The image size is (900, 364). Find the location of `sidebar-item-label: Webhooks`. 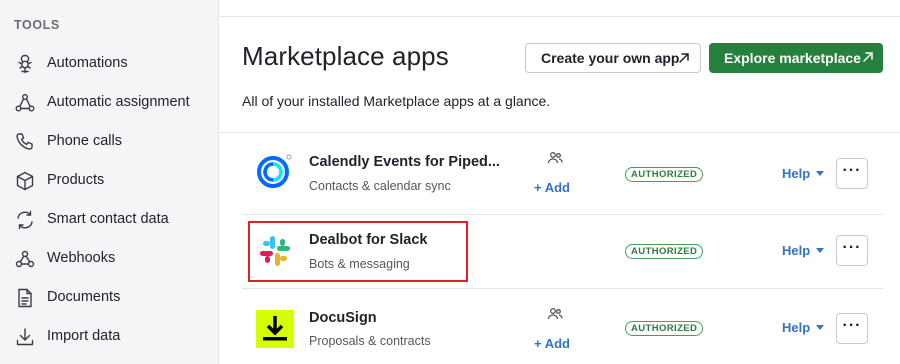

sidebar-item-label: Webhooks is located at coordinates (81, 258).